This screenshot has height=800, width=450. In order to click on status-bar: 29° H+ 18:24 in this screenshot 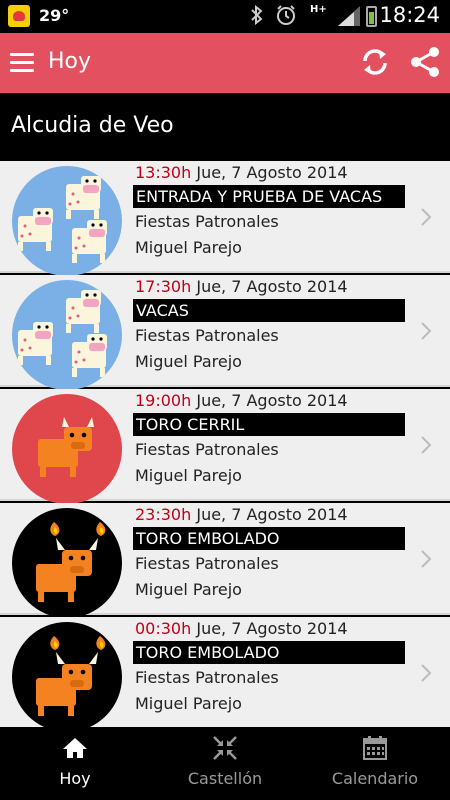, I will do `click(225, 16)`.